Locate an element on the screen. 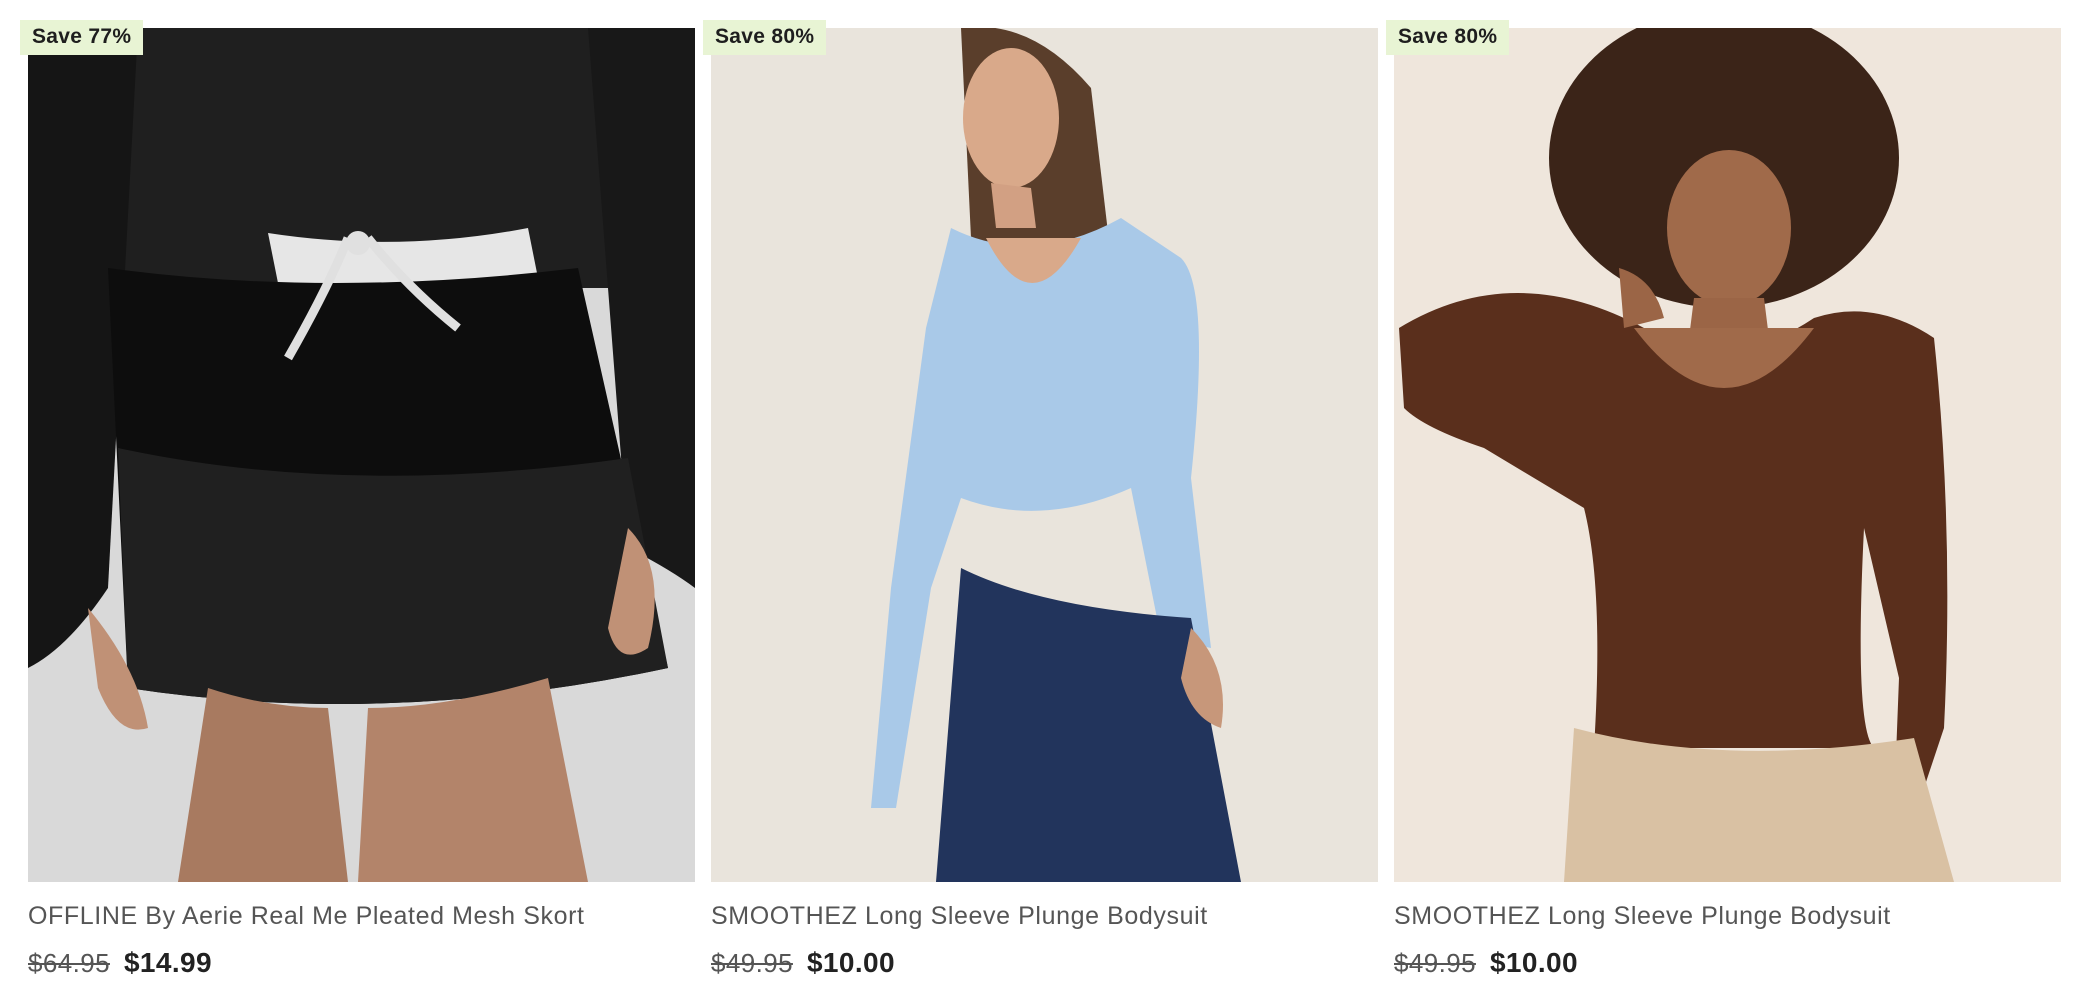 The width and height of the screenshot is (2080, 990). discount-badge: Save 77% is located at coordinates (82, 37).